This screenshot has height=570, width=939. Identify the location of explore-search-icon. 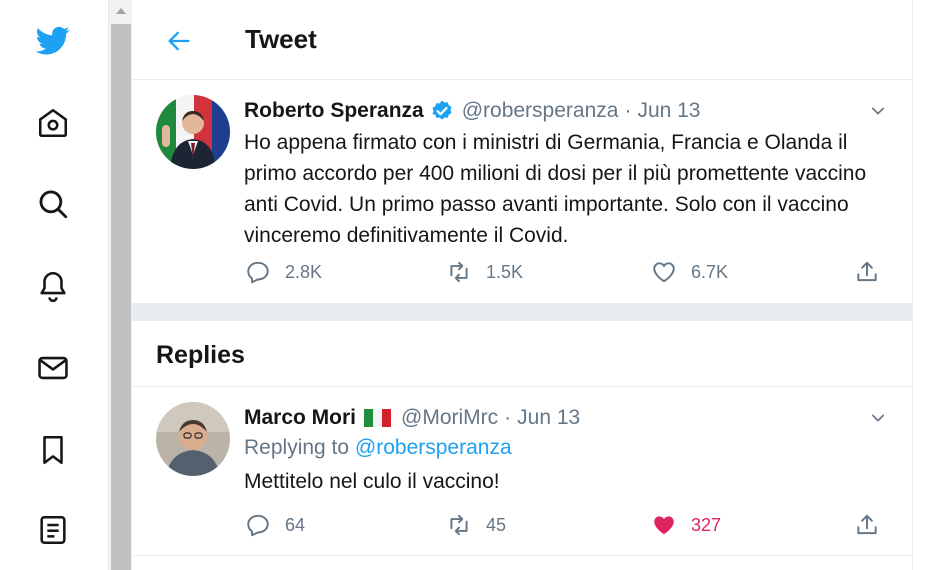
(53, 204).